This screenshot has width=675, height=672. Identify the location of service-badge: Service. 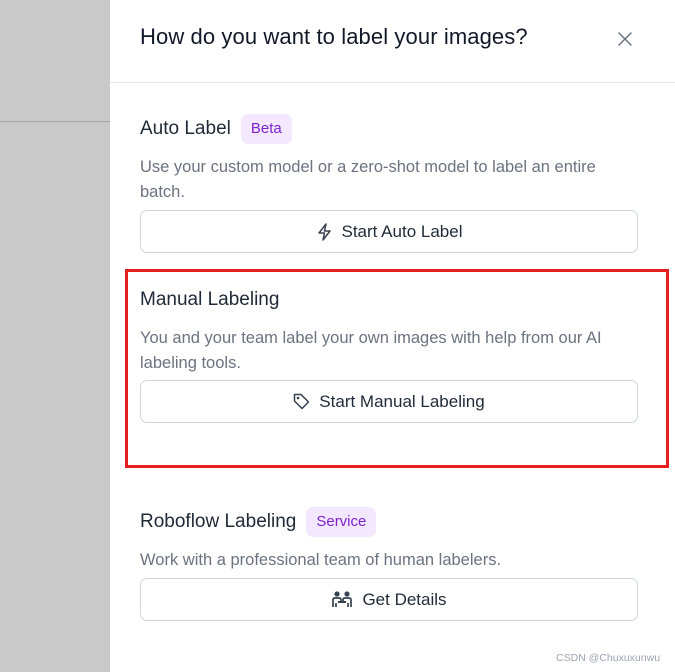
(341, 522).